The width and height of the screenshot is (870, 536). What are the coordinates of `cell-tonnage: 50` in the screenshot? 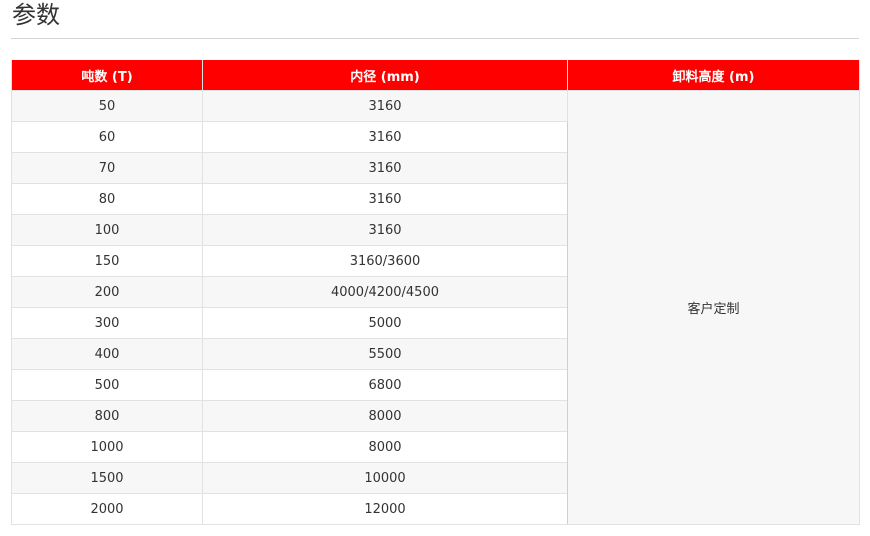 It's located at (107, 106).